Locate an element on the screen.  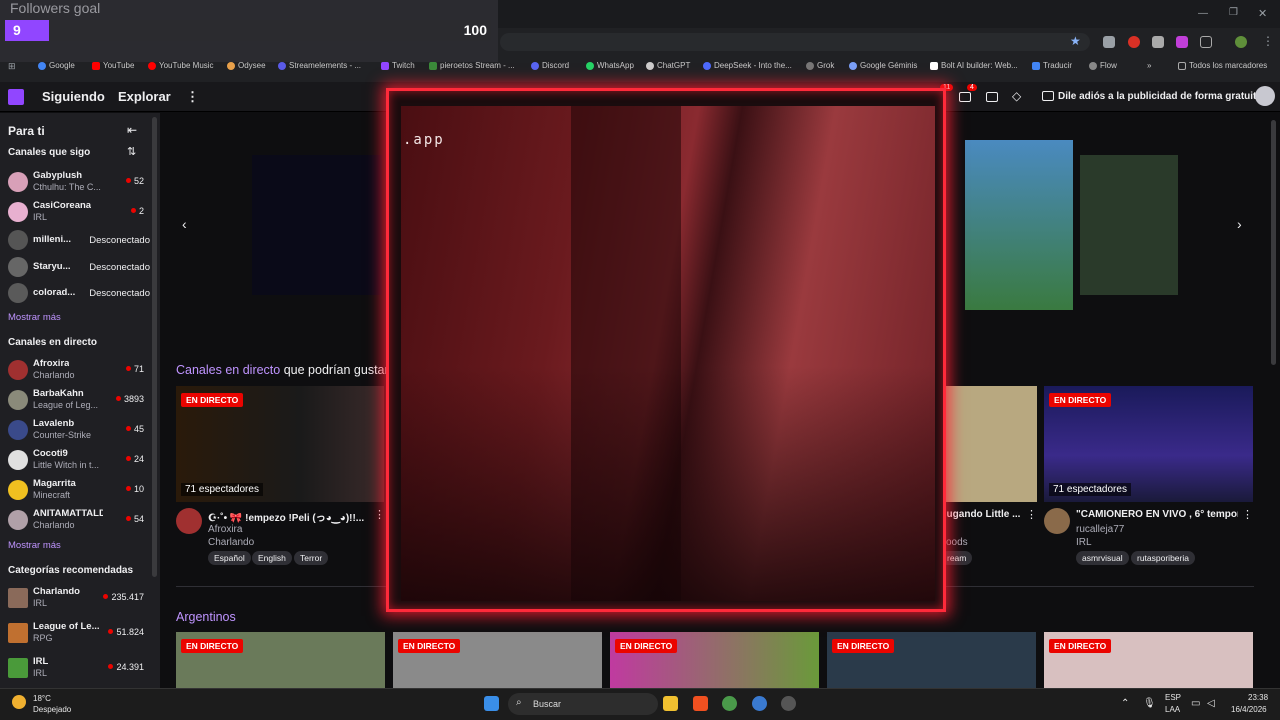
nav-more-icon: ⋮ is located at coordinates (192, 97).